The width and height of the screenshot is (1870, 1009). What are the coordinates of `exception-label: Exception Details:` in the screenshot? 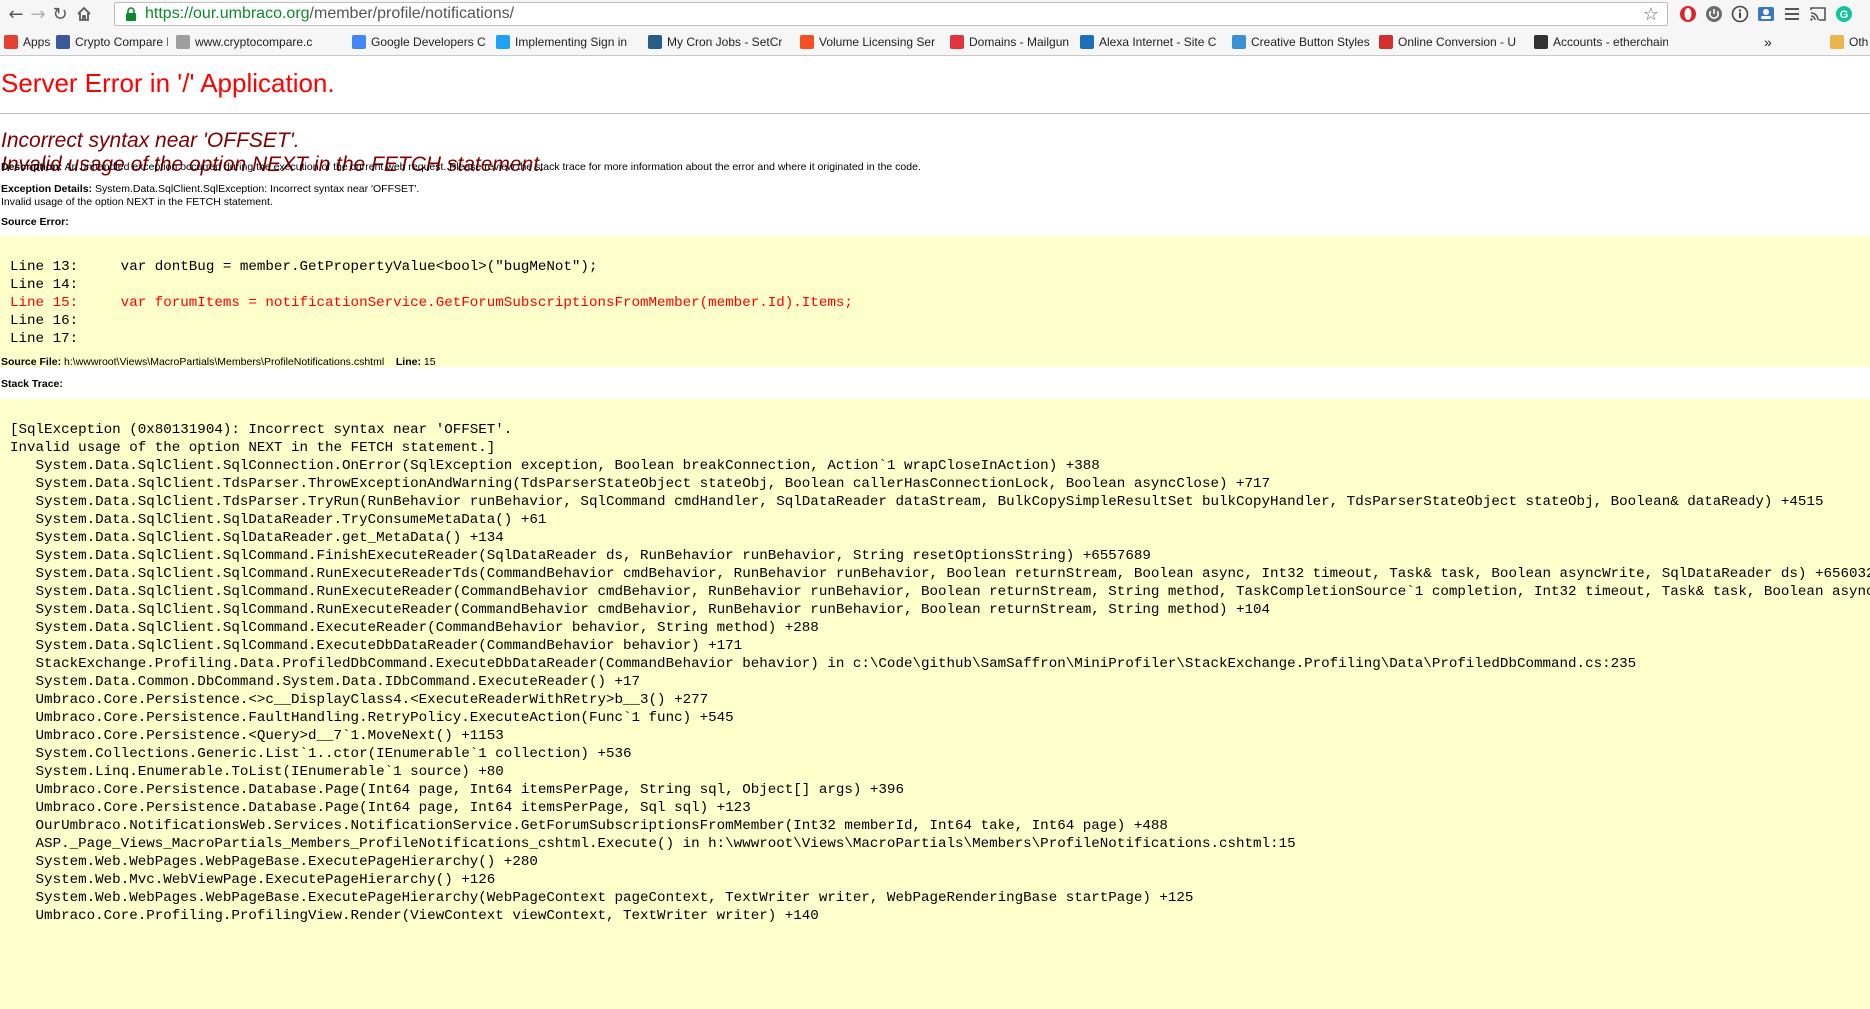 It's located at (47, 189).